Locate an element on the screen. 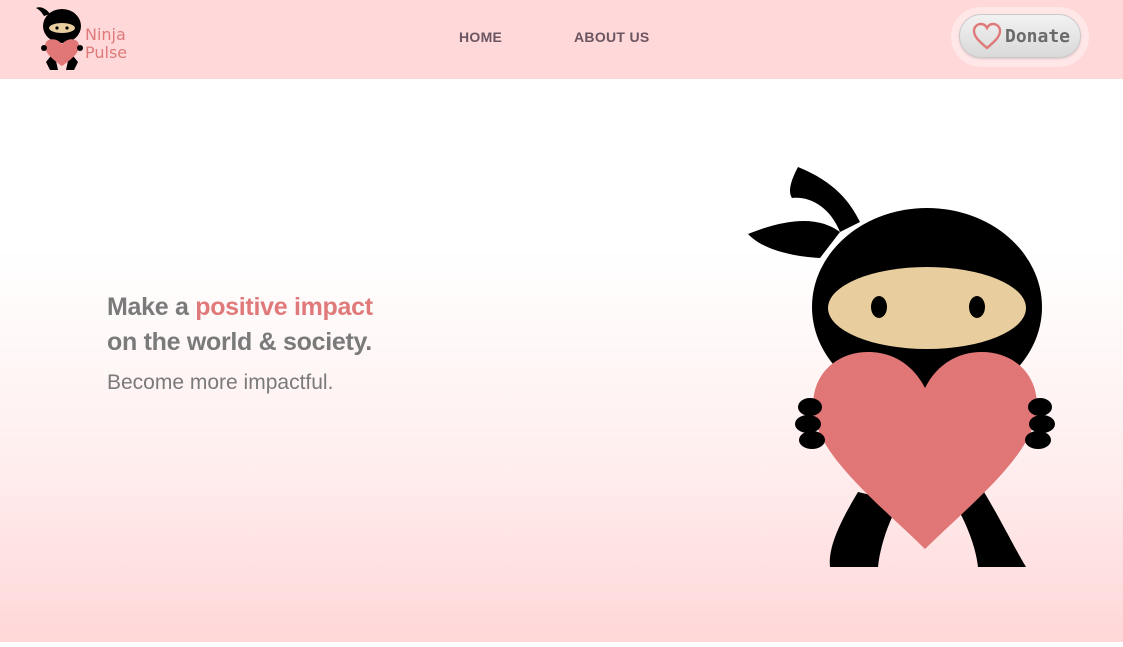 This screenshot has height=647, width=1123. nav-link-home: HOME is located at coordinates (480, 37).